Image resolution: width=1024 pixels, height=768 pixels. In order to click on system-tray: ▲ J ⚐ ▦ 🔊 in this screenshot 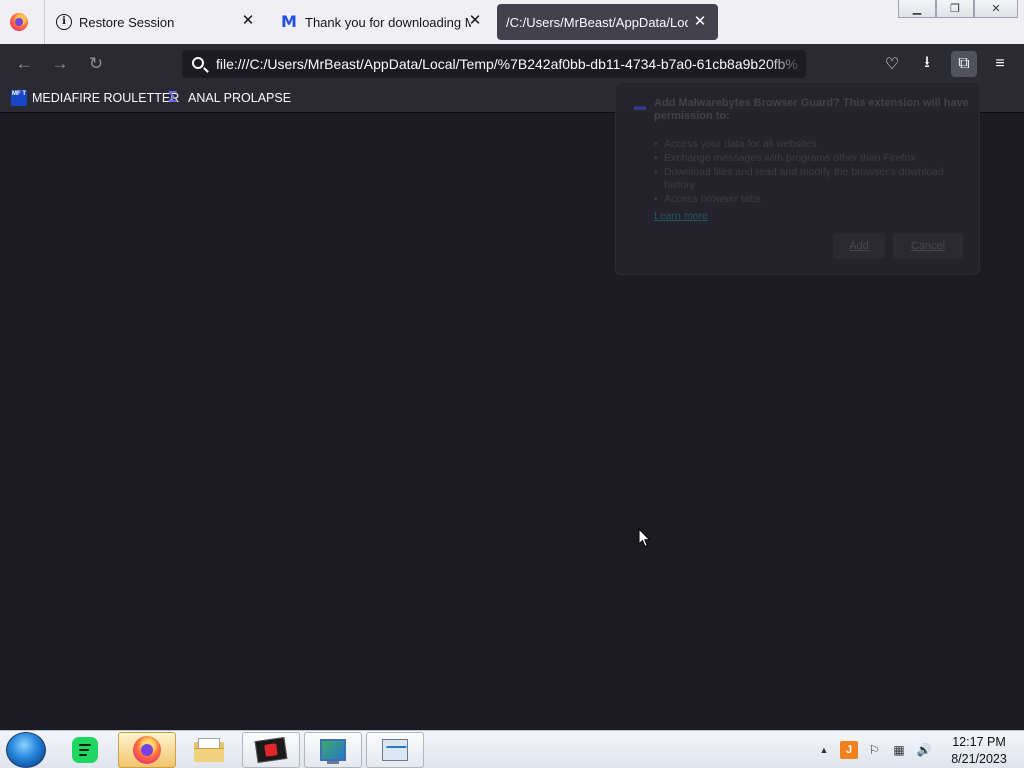, I will do `click(877, 749)`.